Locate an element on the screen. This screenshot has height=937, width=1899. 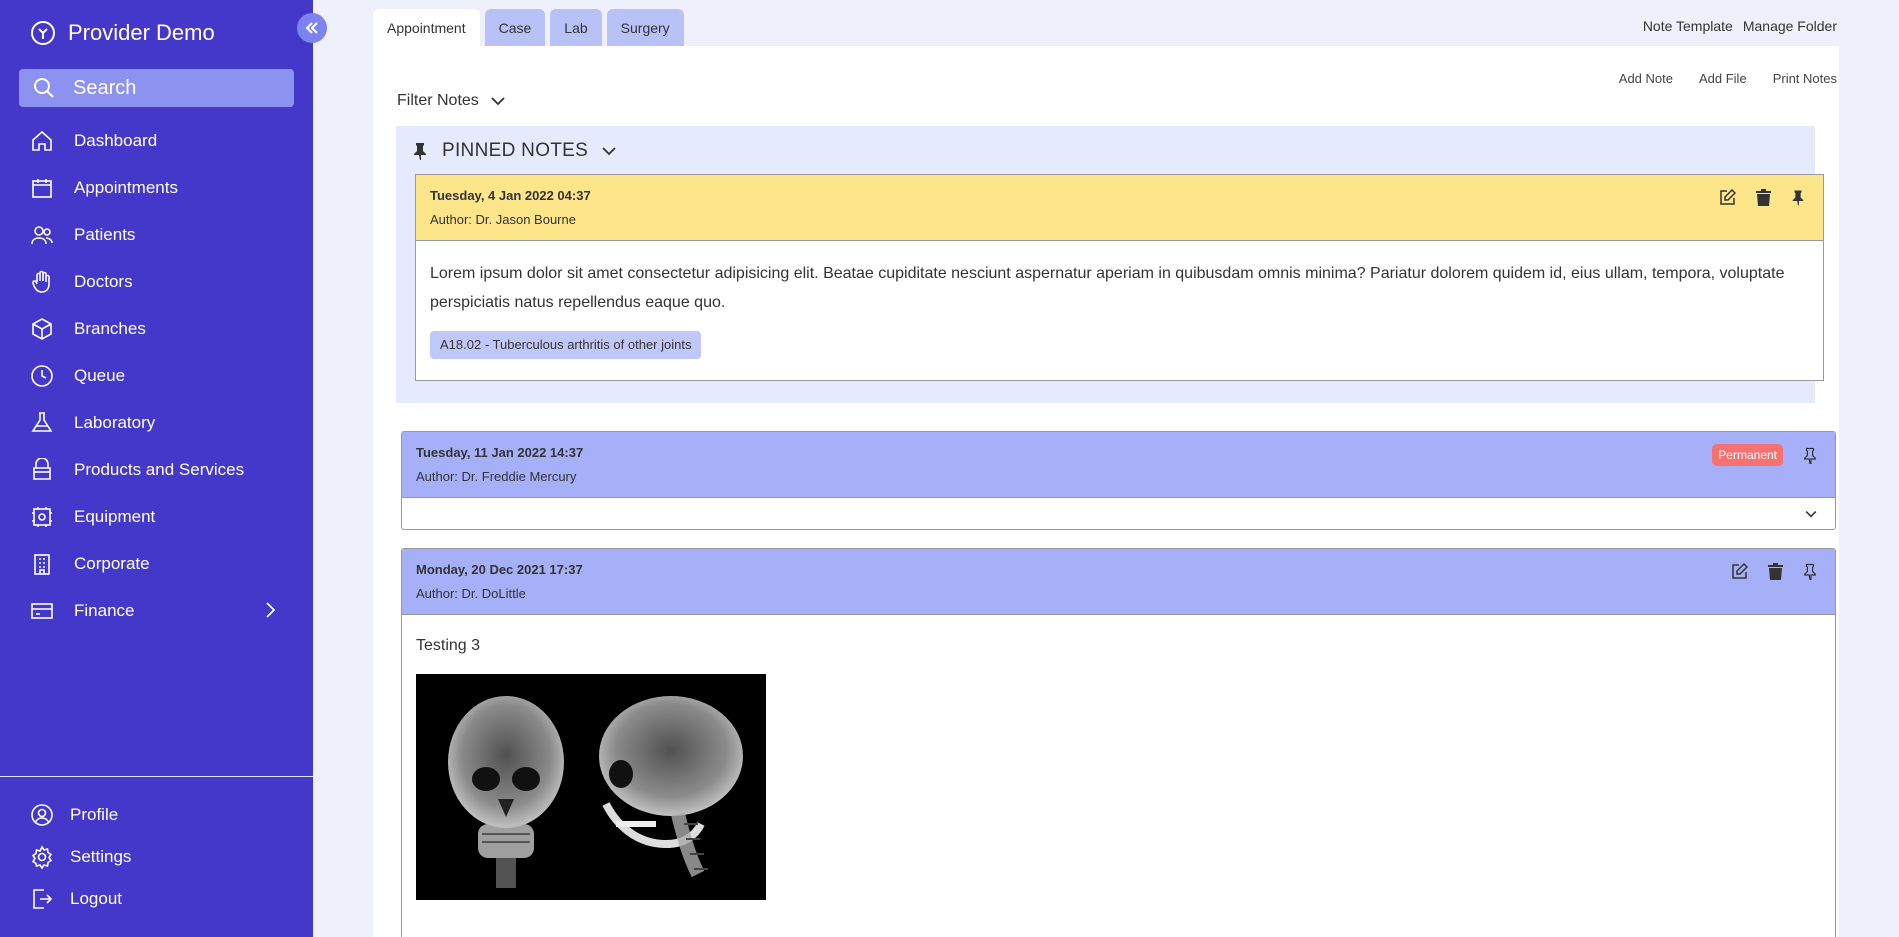
box-icon is located at coordinates (42, 468).